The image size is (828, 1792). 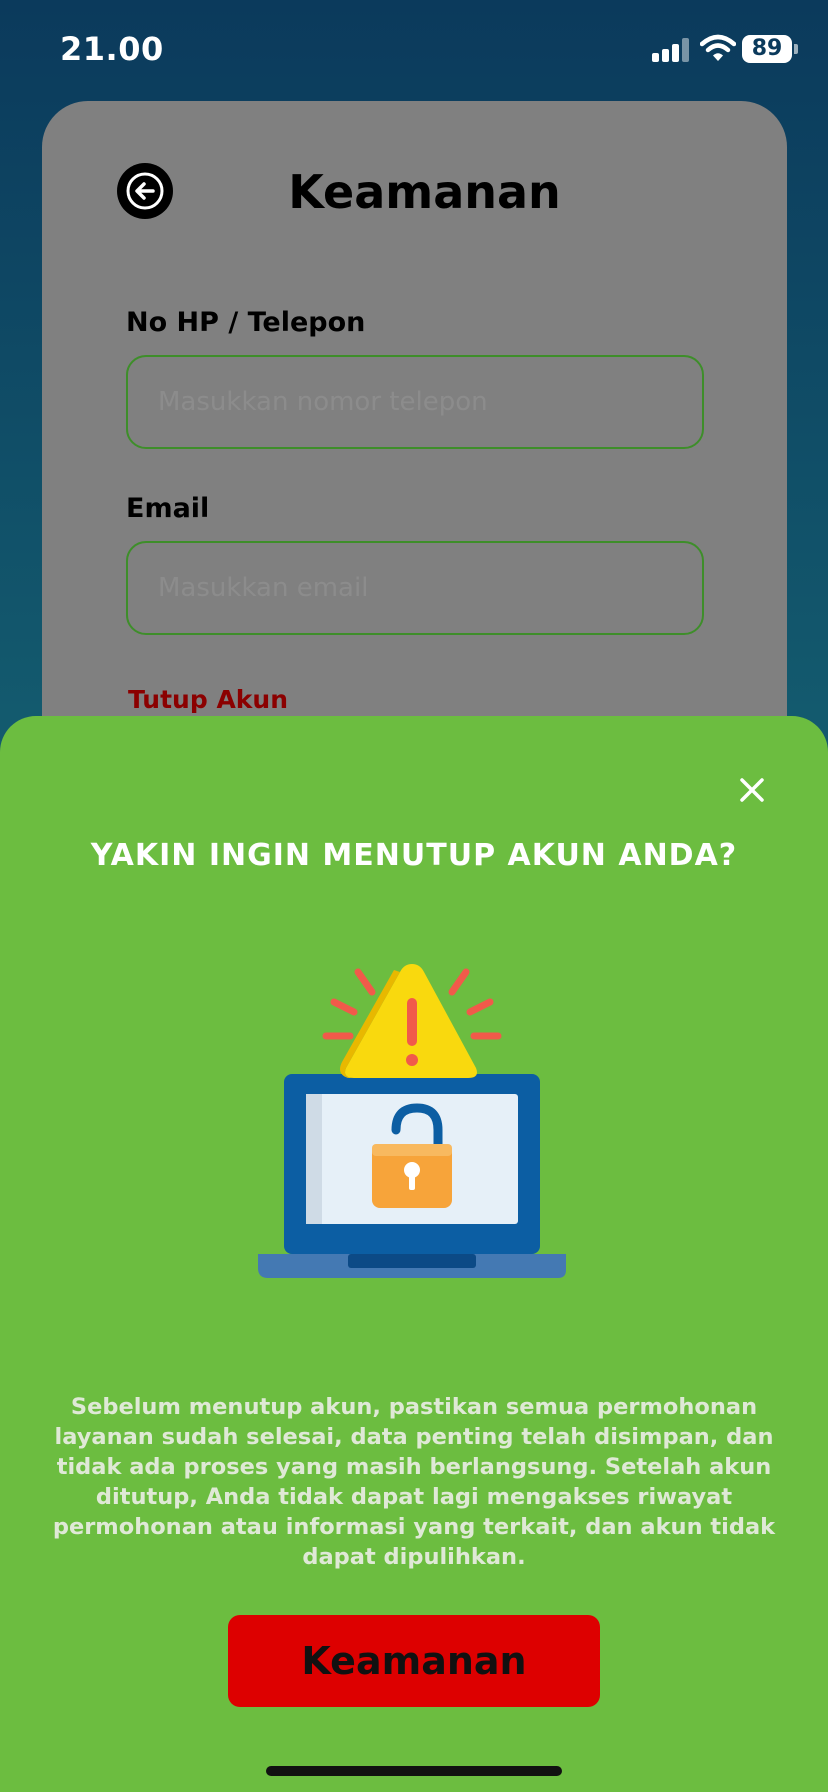 What do you see at coordinates (414, 855) in the screenshot?
I see `sheet-title: YAKIN INGIN MENUTUP AKUN ANDA?` at bounding box center [414, 855].